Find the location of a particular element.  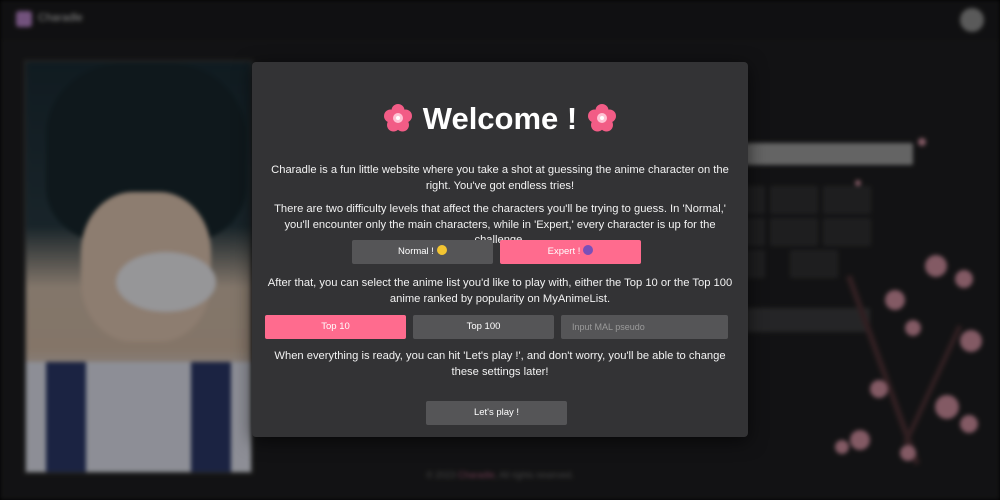

normal-button: Normal ! is located at coordinates (422, 252).